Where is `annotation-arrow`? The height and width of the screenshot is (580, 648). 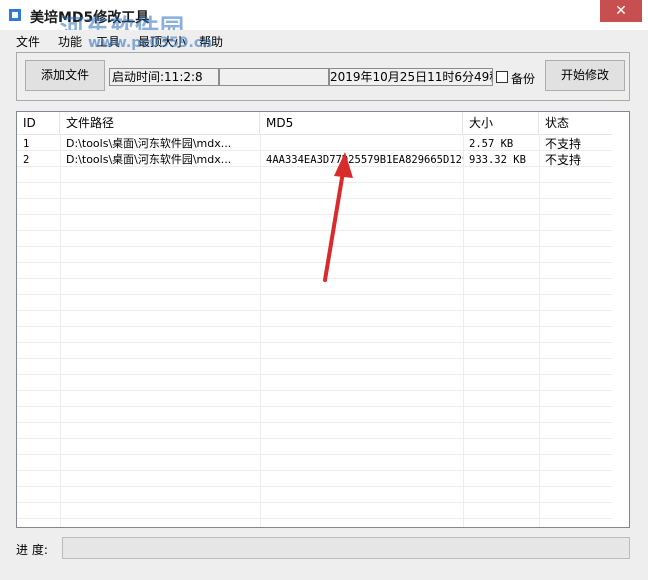 annotation-arrow is located at coordinates (338, 217).